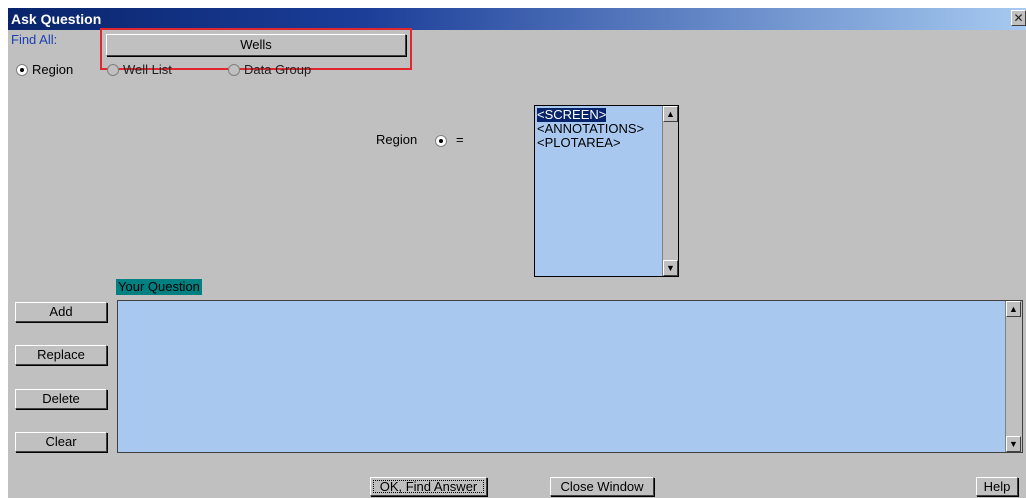  Describe the element at coordinates (517, 19) in the screenshot. I see `title-bar: Ask Question ✕` at that location.